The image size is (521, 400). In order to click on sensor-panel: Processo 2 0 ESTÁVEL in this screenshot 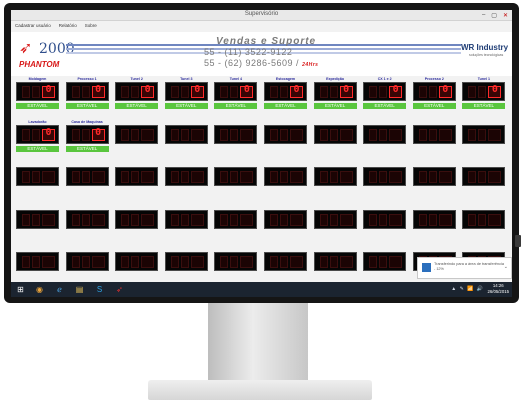, I will do `click(434, 95)`.